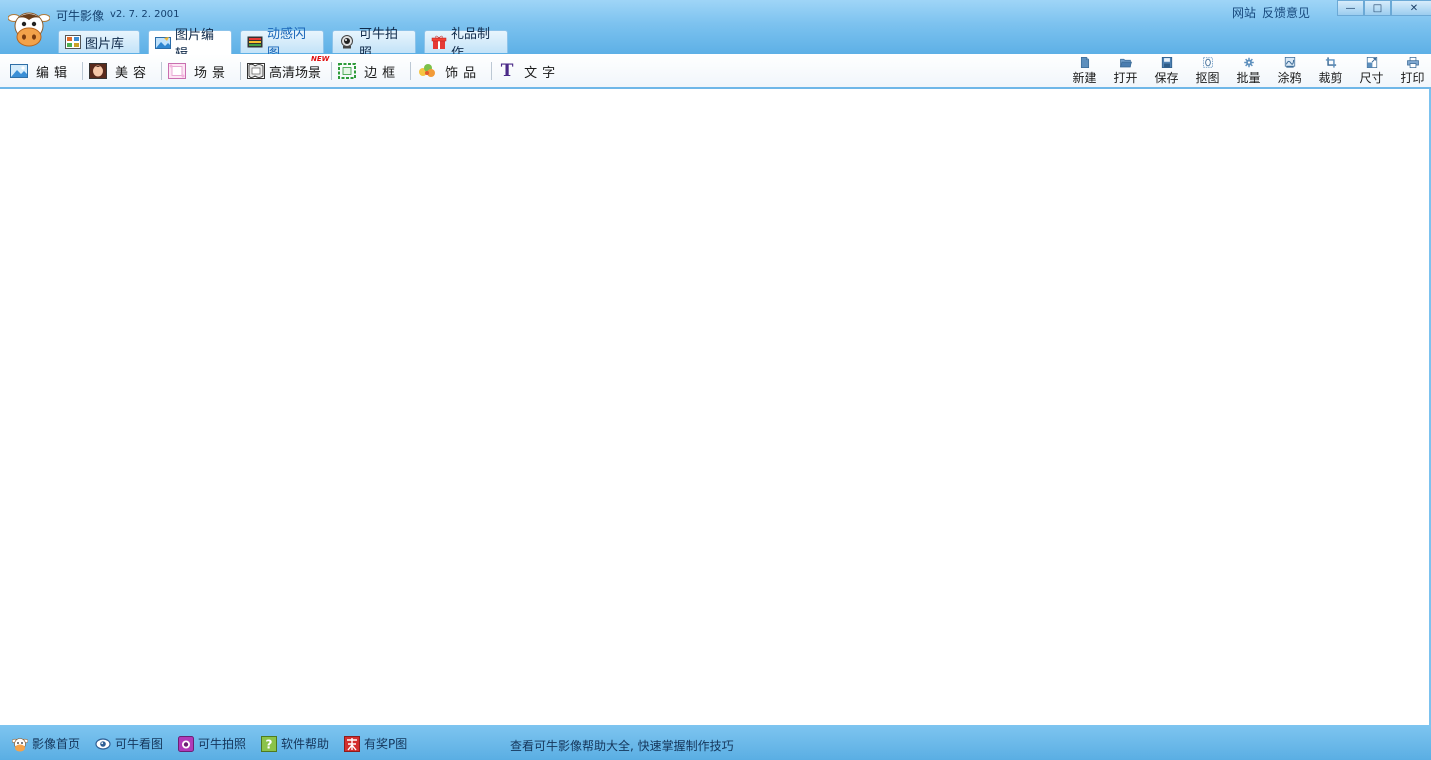  I want to click on tool-label: 打印, so click(1412, 78).